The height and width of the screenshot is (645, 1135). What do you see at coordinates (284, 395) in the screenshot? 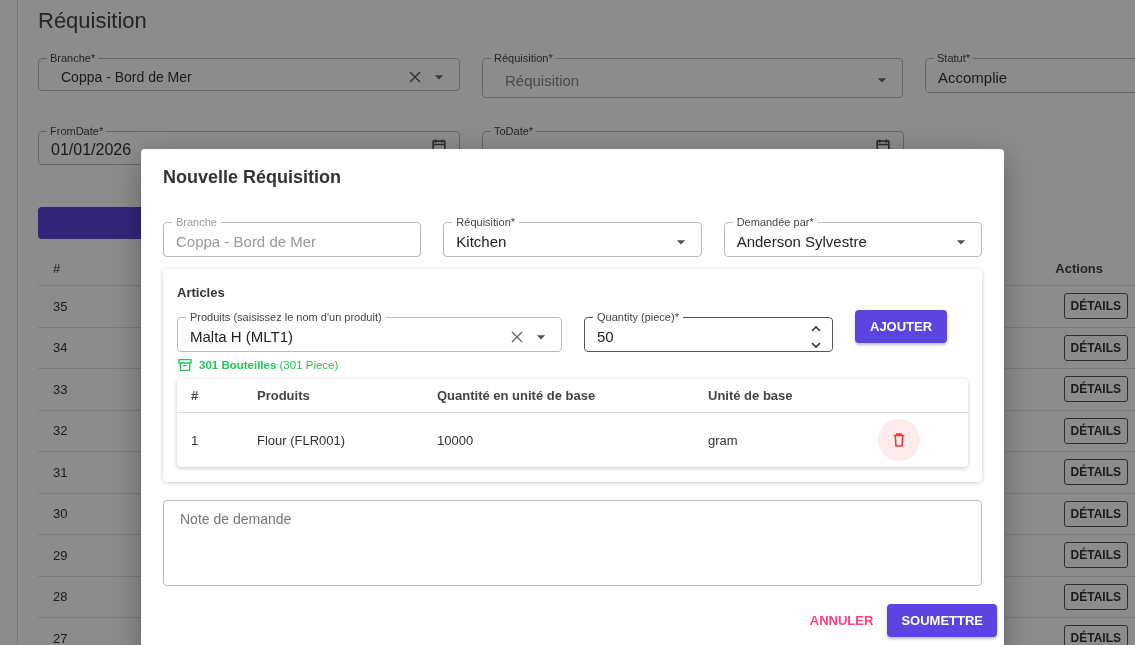
I see `column-header: Produits` at bounding box center [284, 395].